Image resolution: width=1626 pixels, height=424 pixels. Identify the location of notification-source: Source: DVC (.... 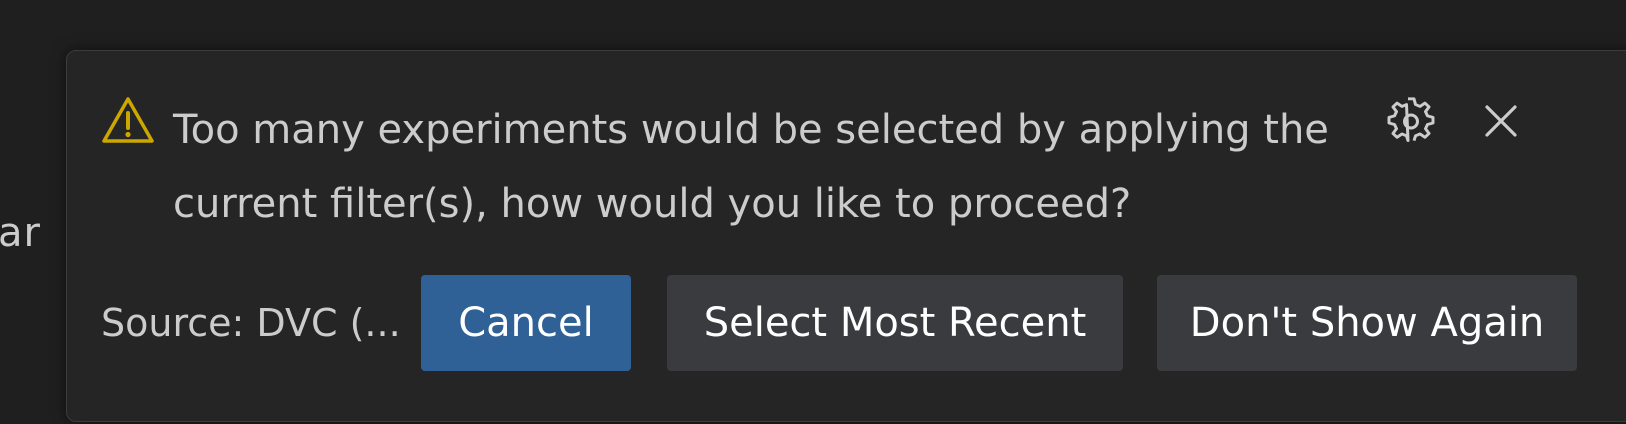
(251, 323).